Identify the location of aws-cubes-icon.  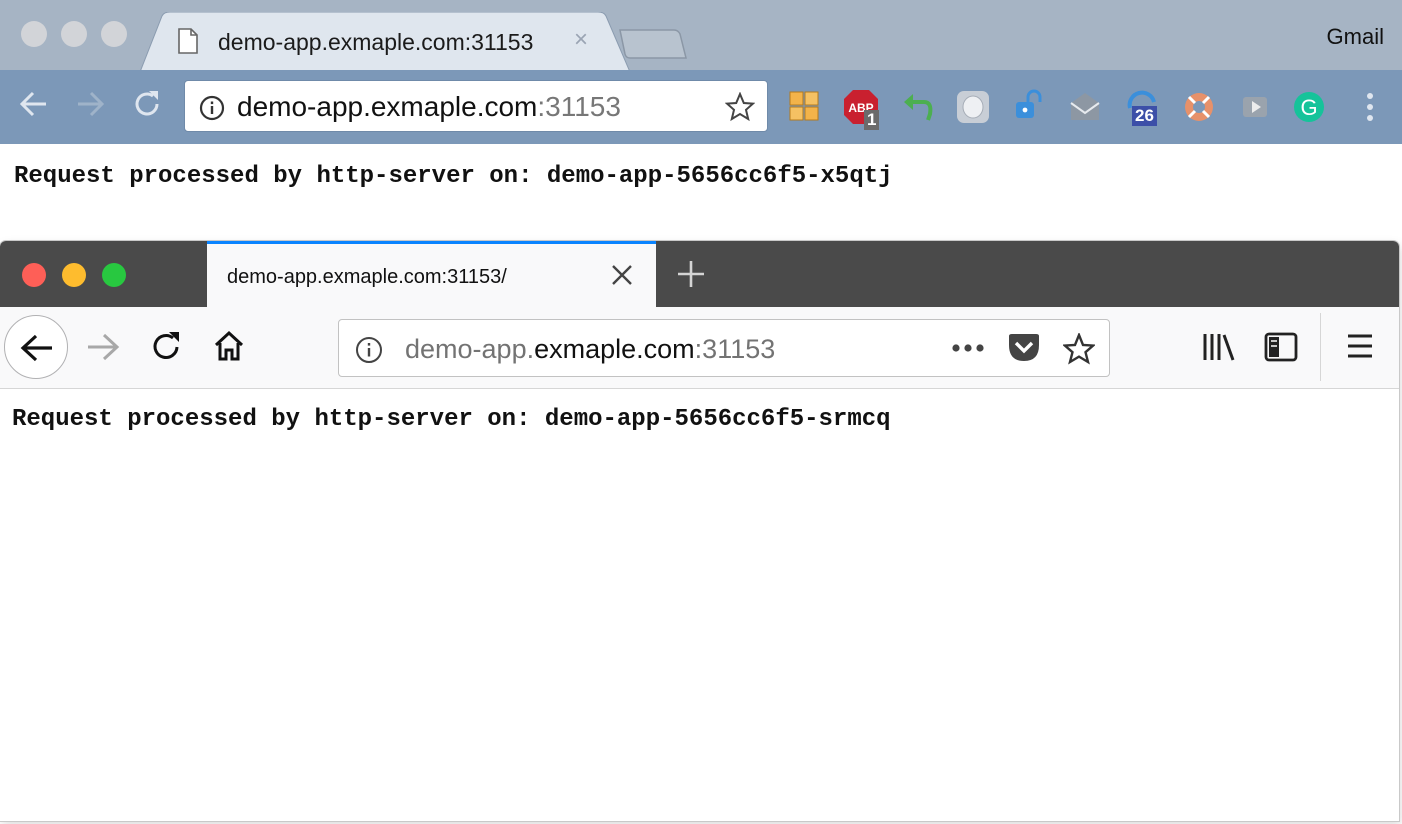
(805, 107).